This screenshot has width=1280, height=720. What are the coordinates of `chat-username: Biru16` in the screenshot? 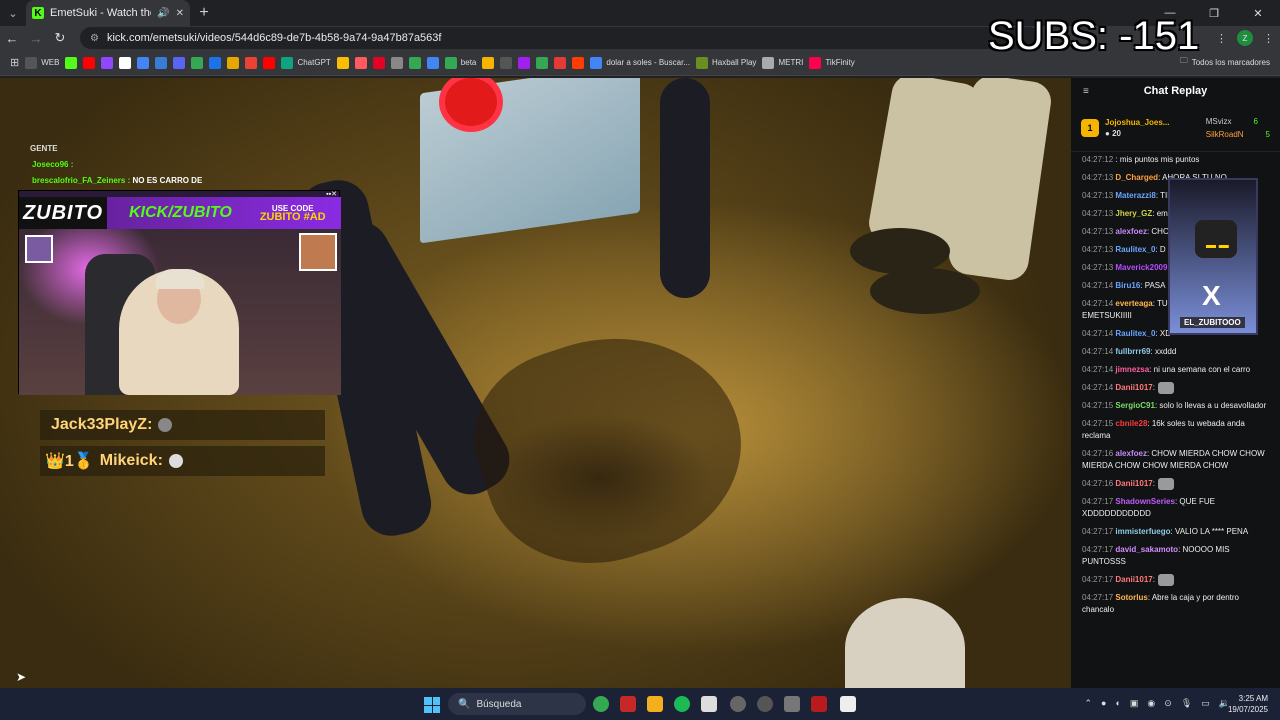 It's located at (1127, 285).